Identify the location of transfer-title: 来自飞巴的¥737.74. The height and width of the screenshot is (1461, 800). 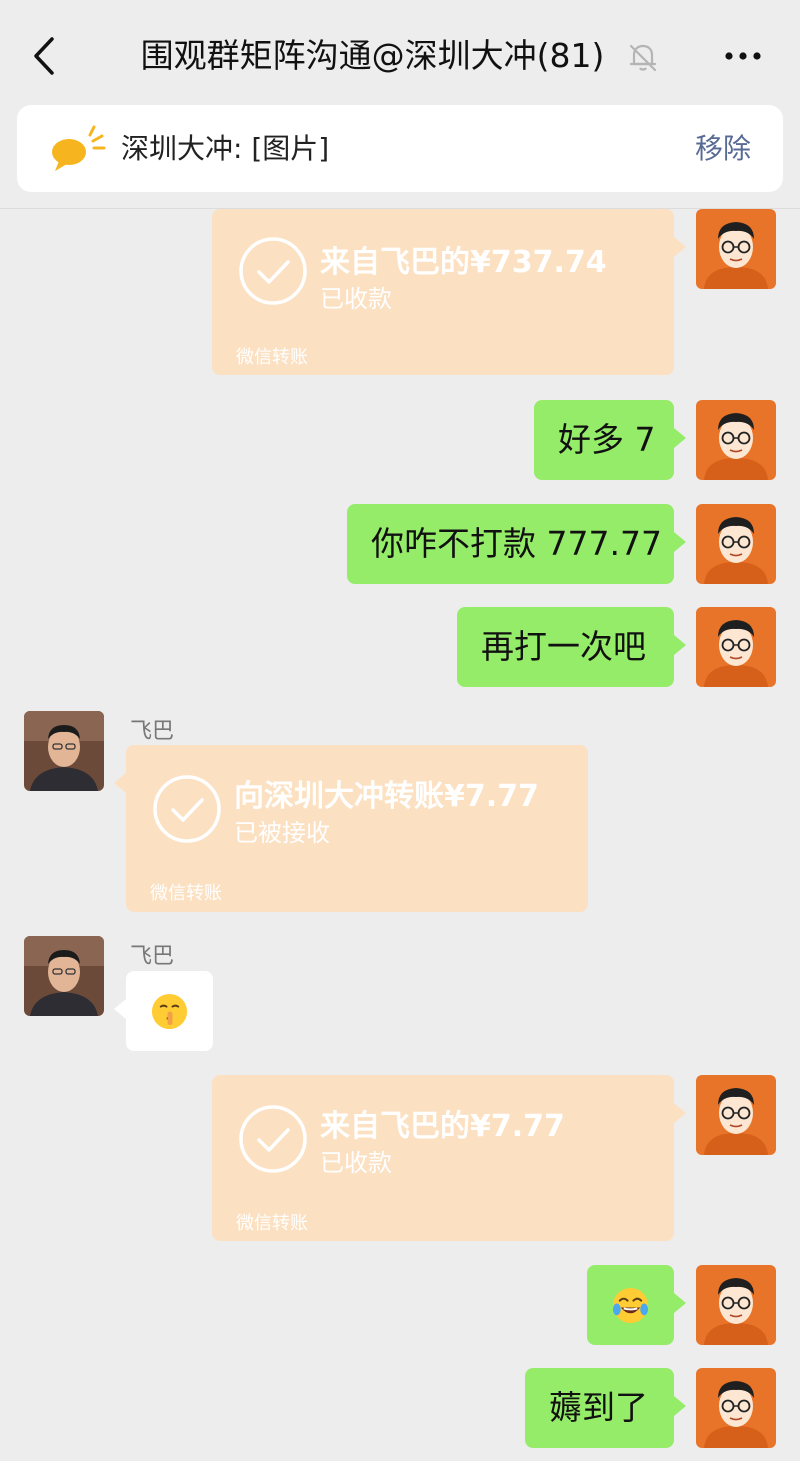
(463, 262).